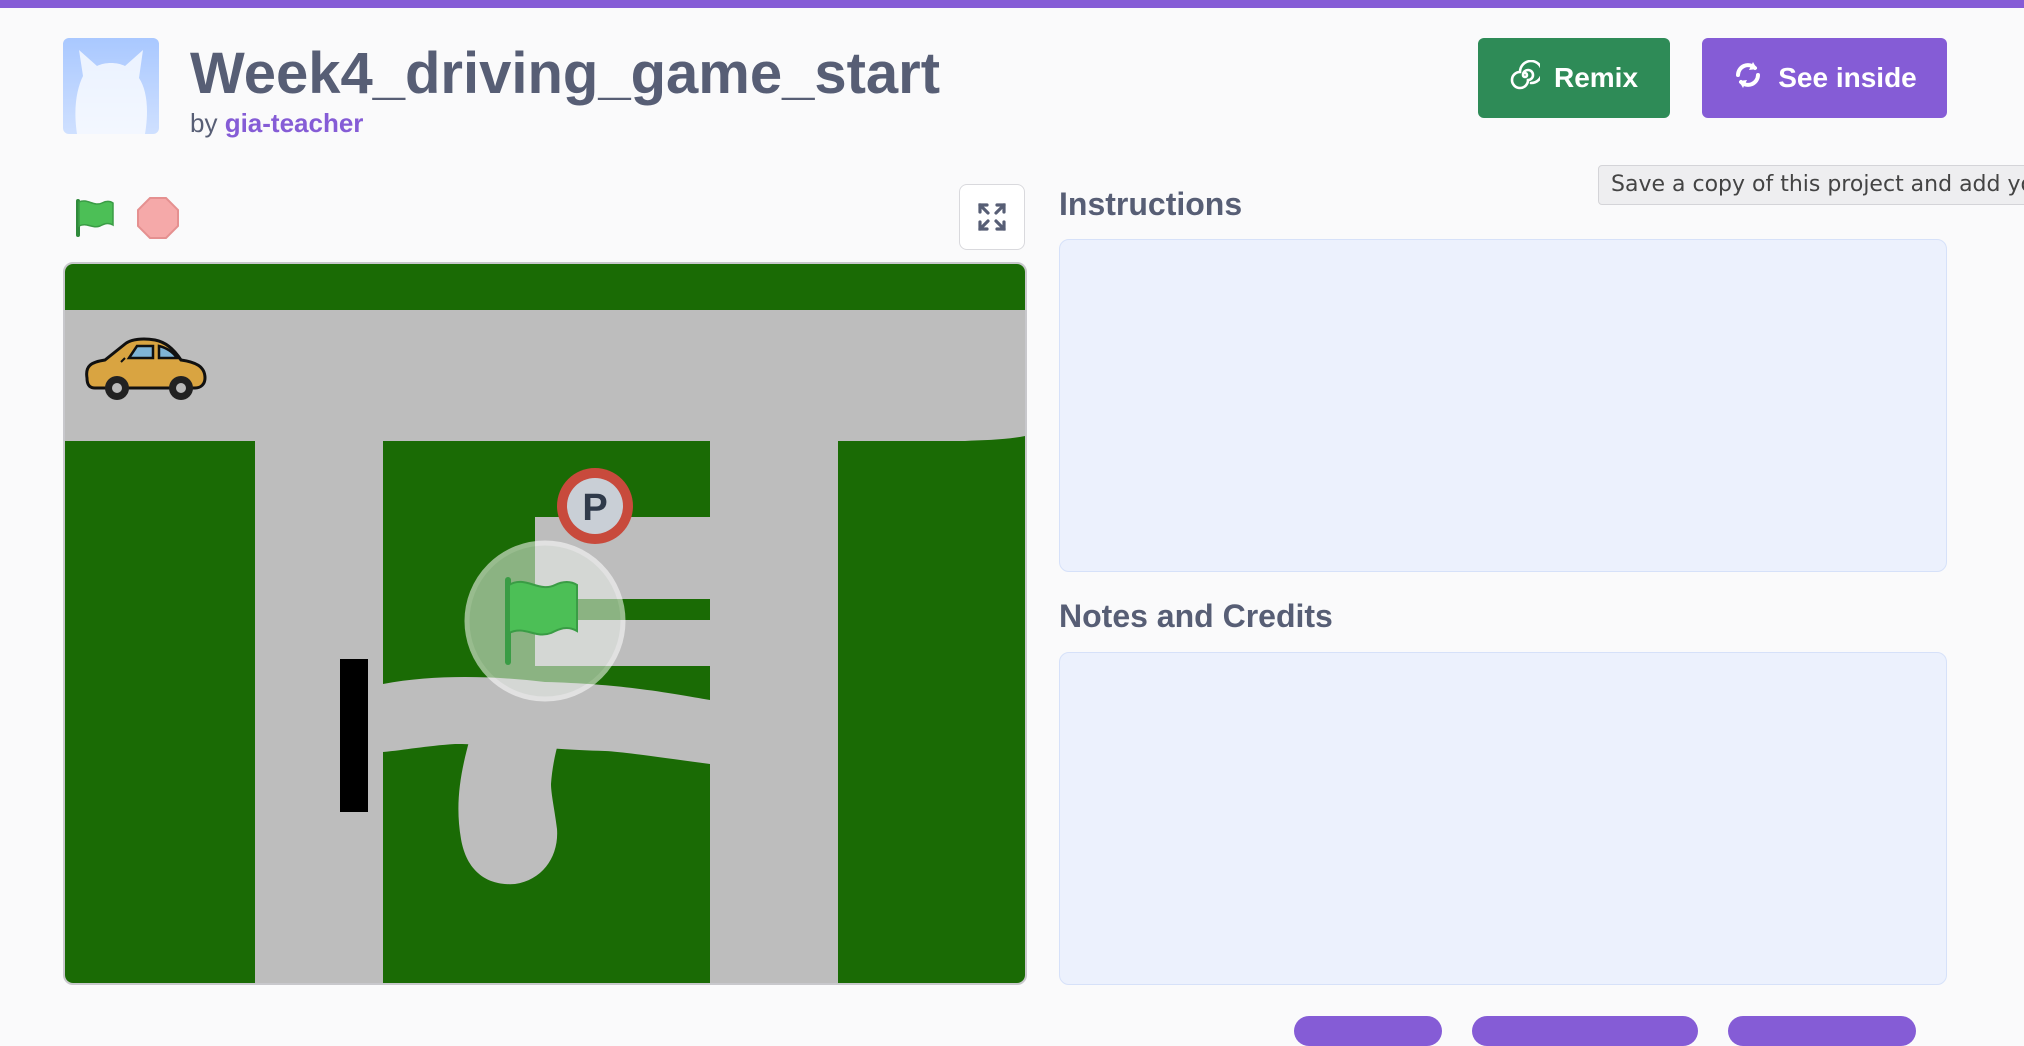 This screenshot has width=2024, height=1046. Describe the element at coordinates (1151, 204) in the screenshot. I see `instructions-label: Instructions` at that location.